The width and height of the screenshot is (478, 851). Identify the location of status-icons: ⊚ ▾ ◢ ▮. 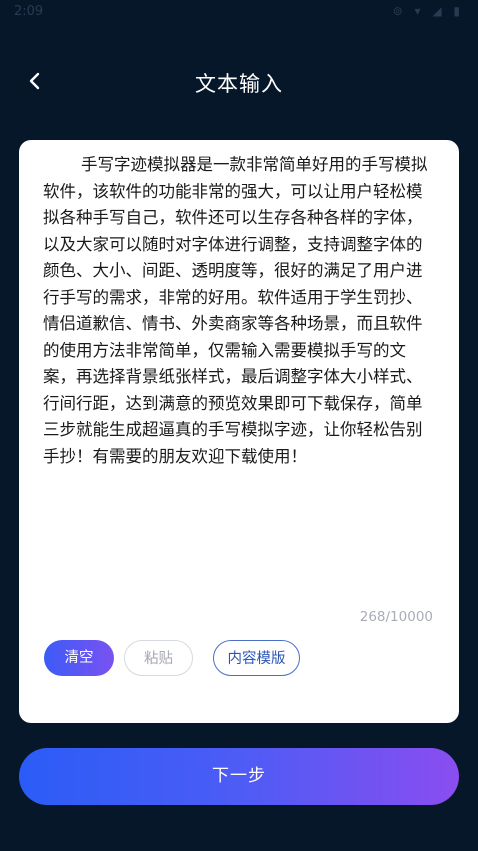
(428, 11).